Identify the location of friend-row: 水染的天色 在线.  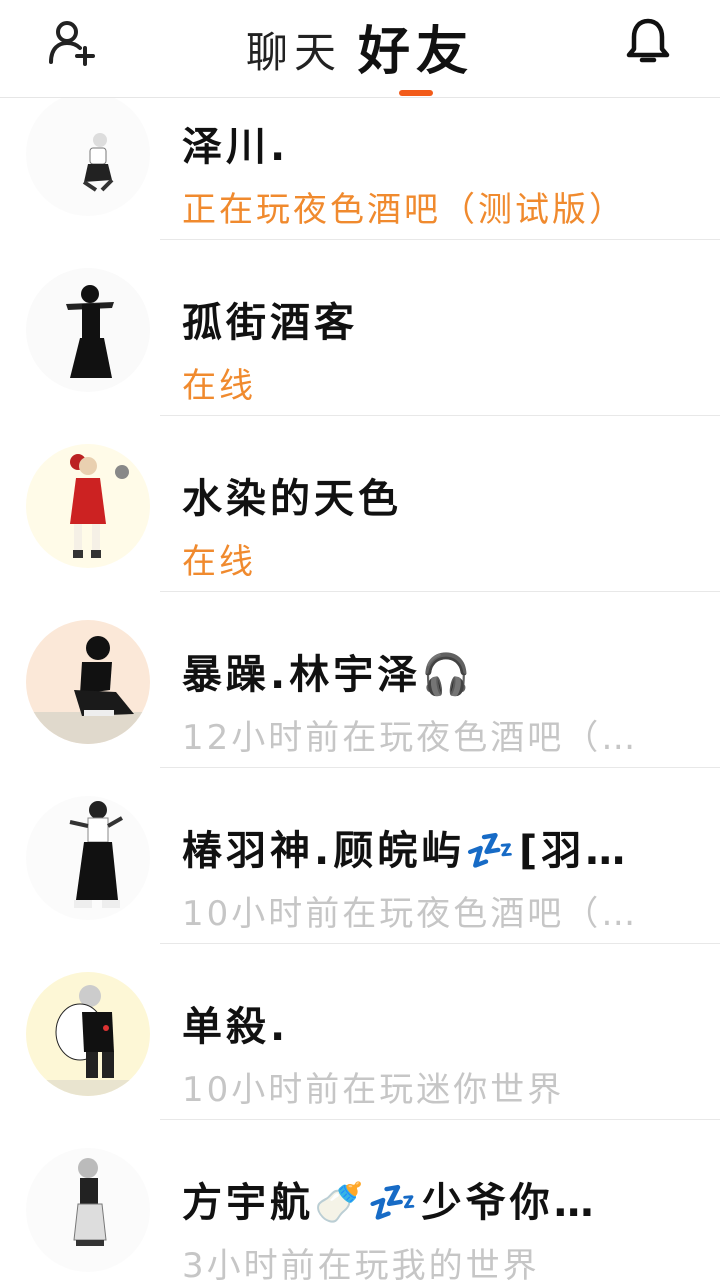
(360, 504).